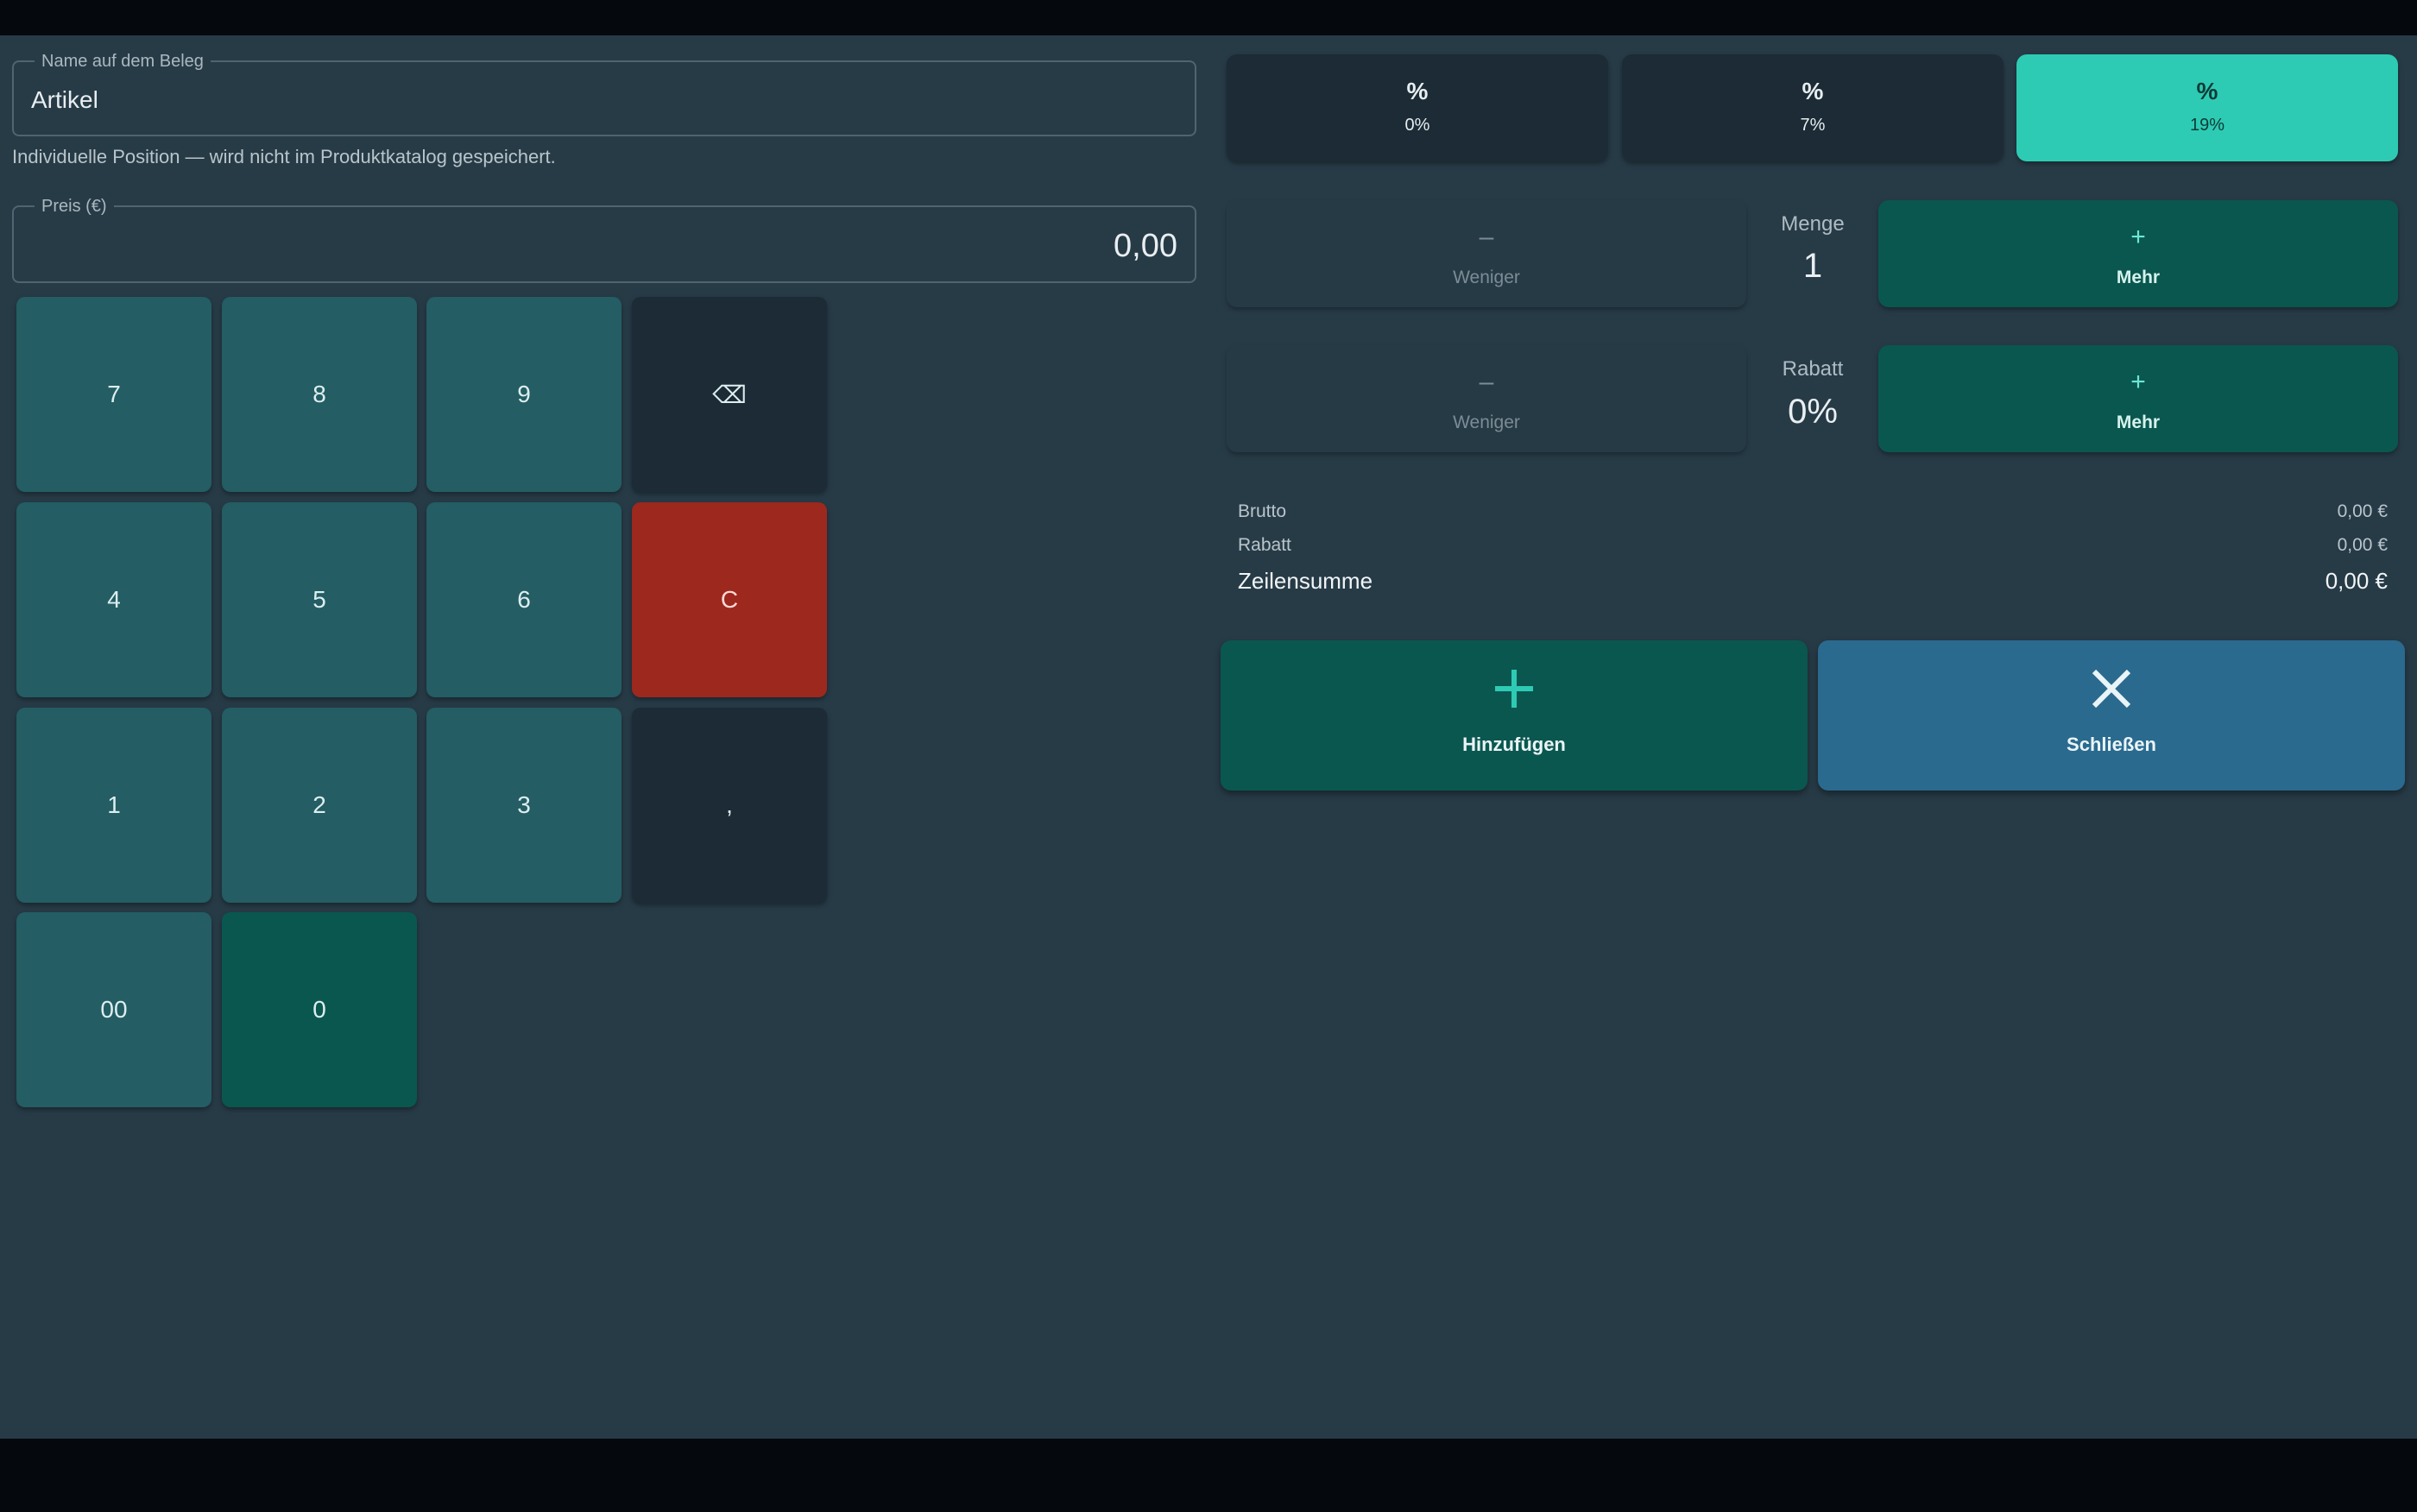 The height and width of the screenshot is (1512, 2417). What do you see at coordinates (1813, 108) in the screenshot?
I see `tax-button-7: % 7%` at bounding box center [1813, 108].